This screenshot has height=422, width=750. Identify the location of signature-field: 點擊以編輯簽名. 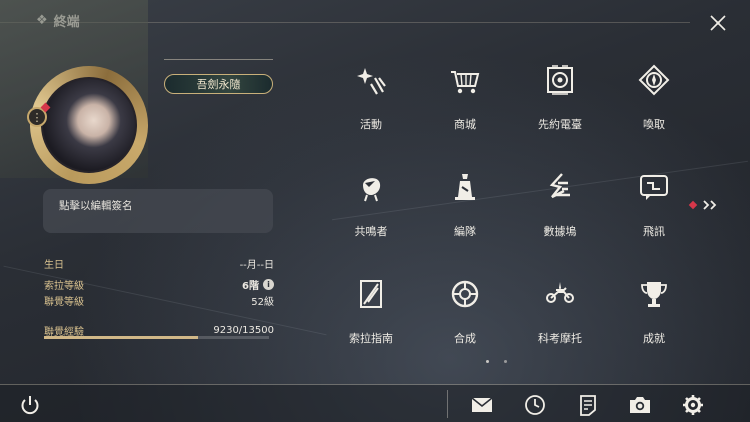
(158, 211).